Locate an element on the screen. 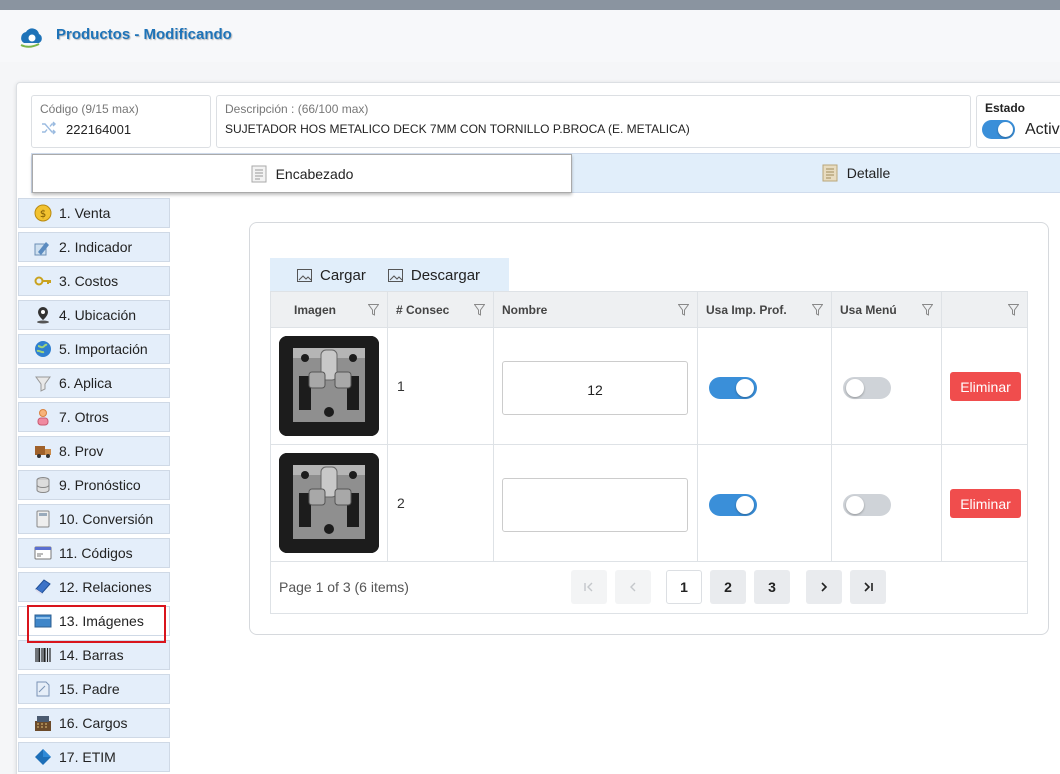 This screenshot has height=774, width=1060. shuffle-icon is located at coordinates (49, 128).